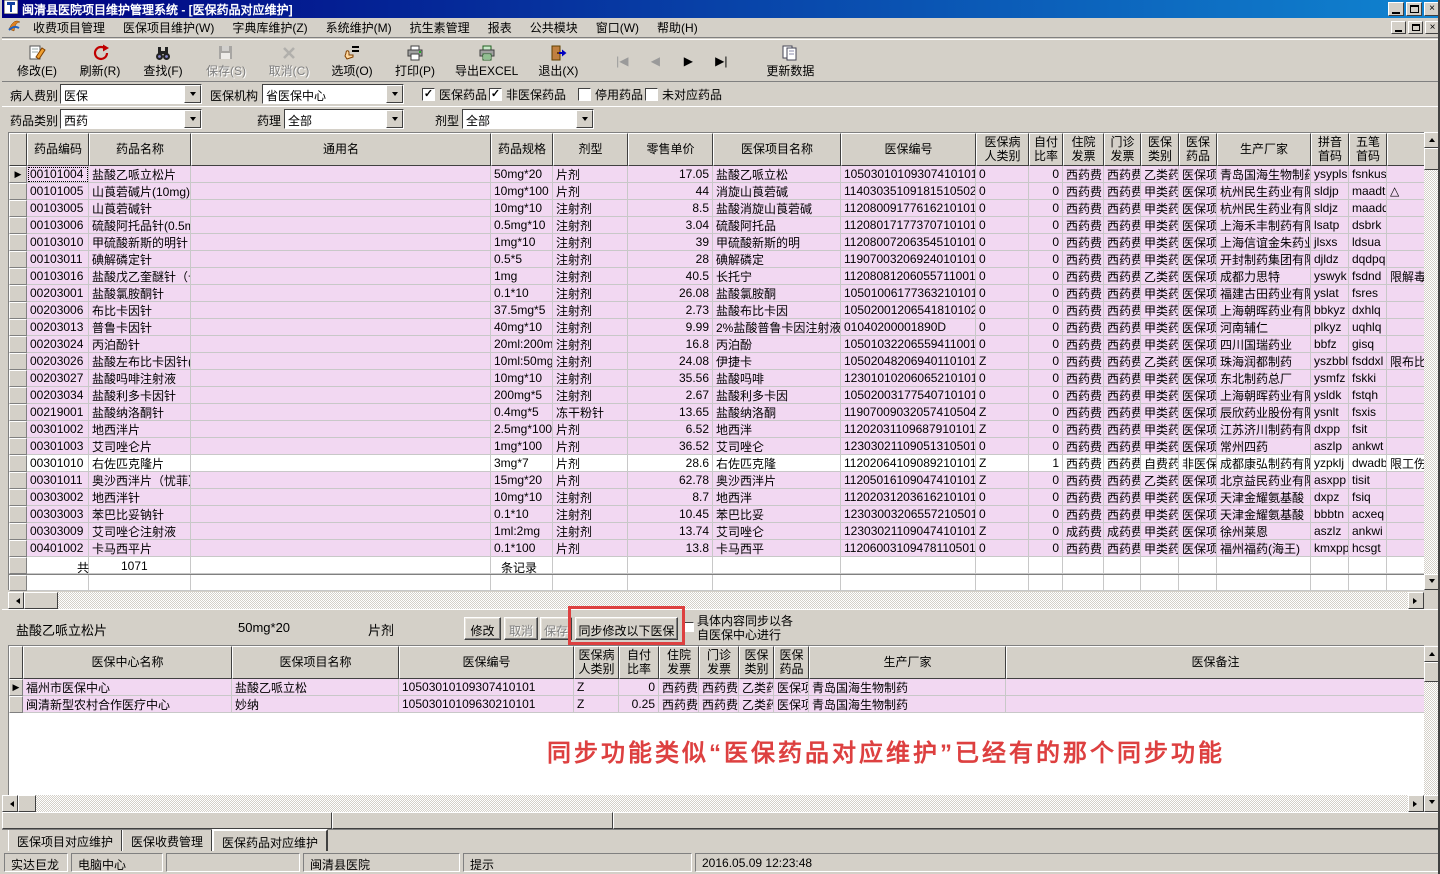  Describe the element at coordinates (58, 310) in the screenshot. I see `cell: 00203006` at that location.